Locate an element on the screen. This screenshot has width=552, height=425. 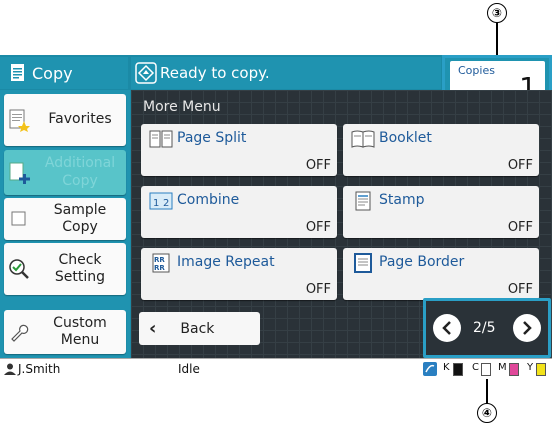
user-icon is located at coordinates (10, 369).